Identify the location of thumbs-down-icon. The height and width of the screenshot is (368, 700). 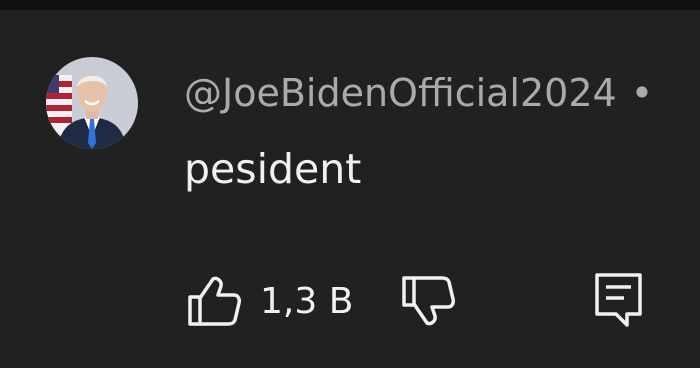
(428, 301).